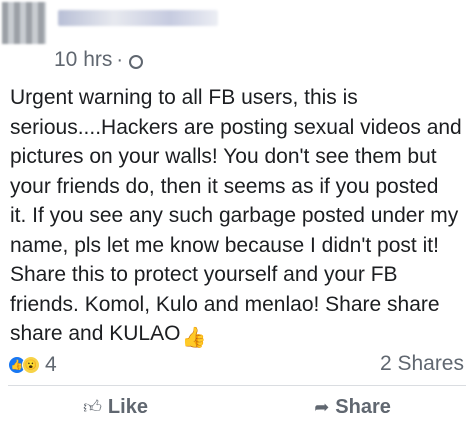 The height and width of the screenshot is (424, 474). What do you see at coordinates (237, 385) in the screenshot?
I see `divider` at bounding box center [237, 385].